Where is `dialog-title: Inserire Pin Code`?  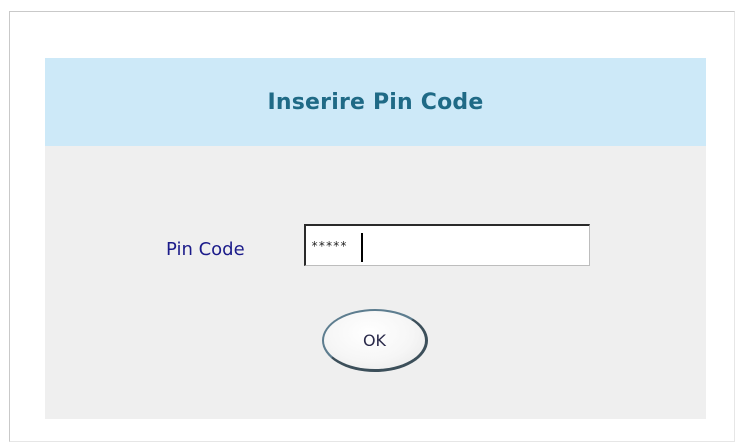 dialog-title: Inserire Pin Code is located at coordinates (375, 102).